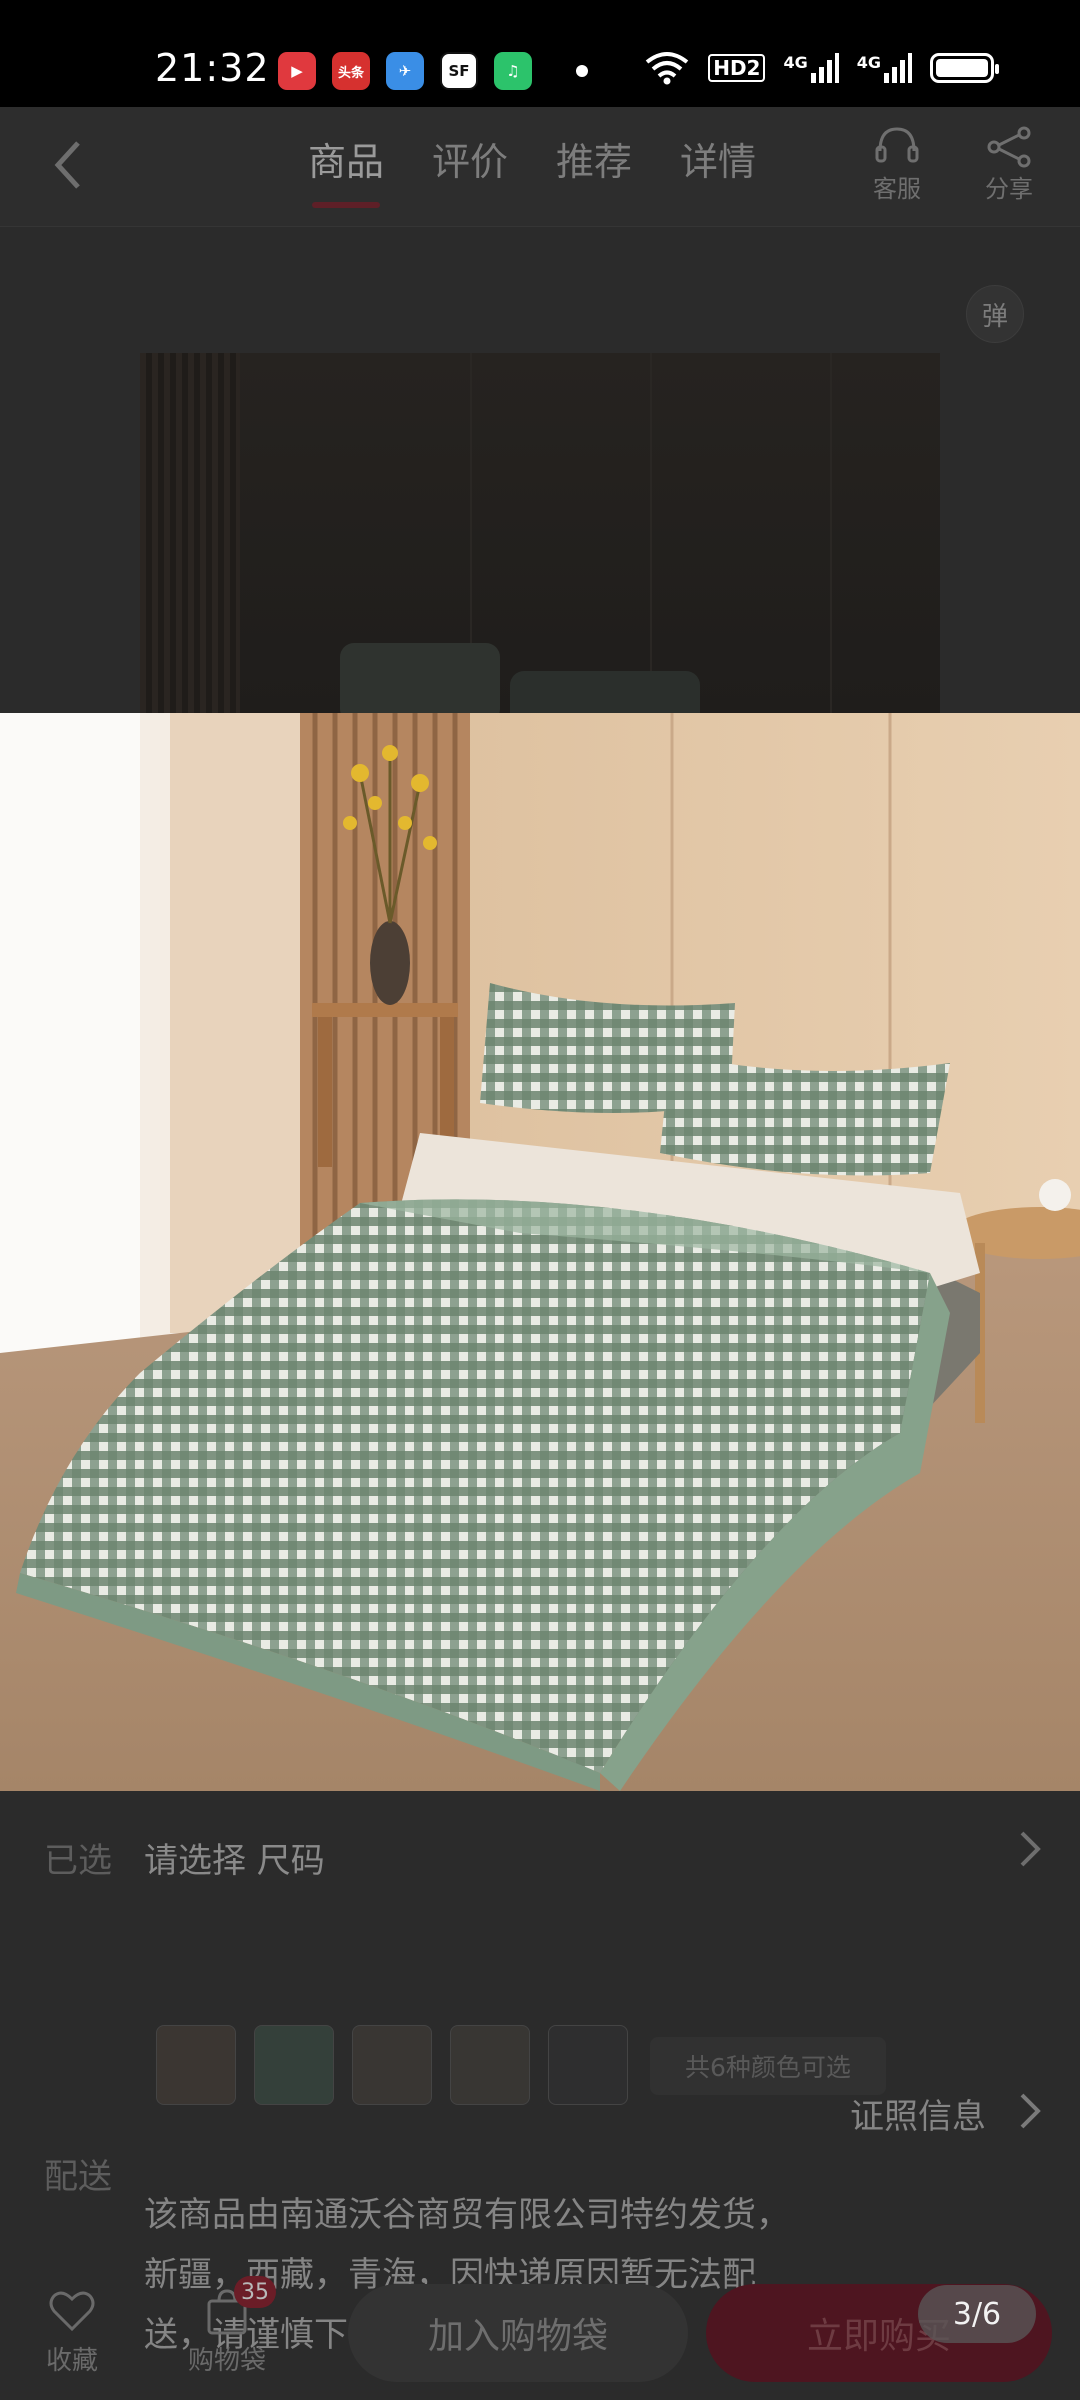 The height and width of the screenshot is (2400, 1080). I want to click on green-app-icon: ♫, so click(513, 71).